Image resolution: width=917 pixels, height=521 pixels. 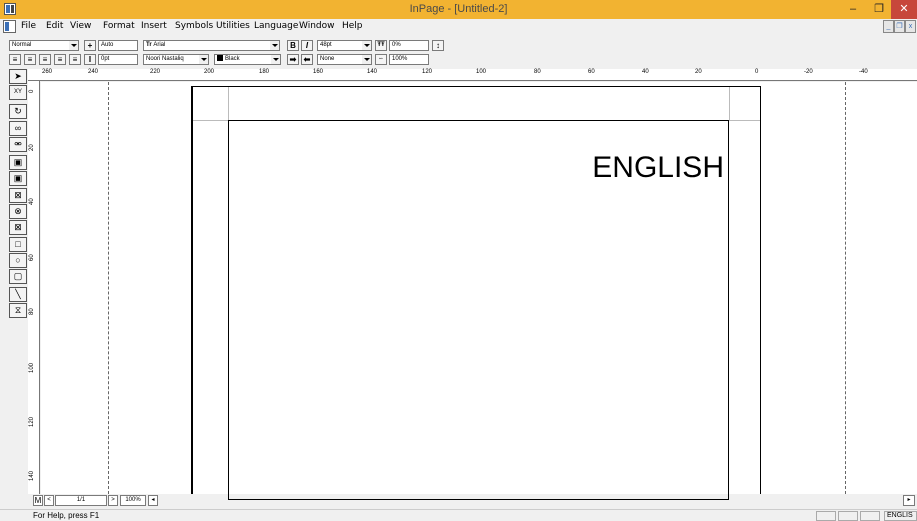 What do you see at coordinates (159, 45) in the screenshot?
I see `font-value: Arial` at bounding box center [159, 45].